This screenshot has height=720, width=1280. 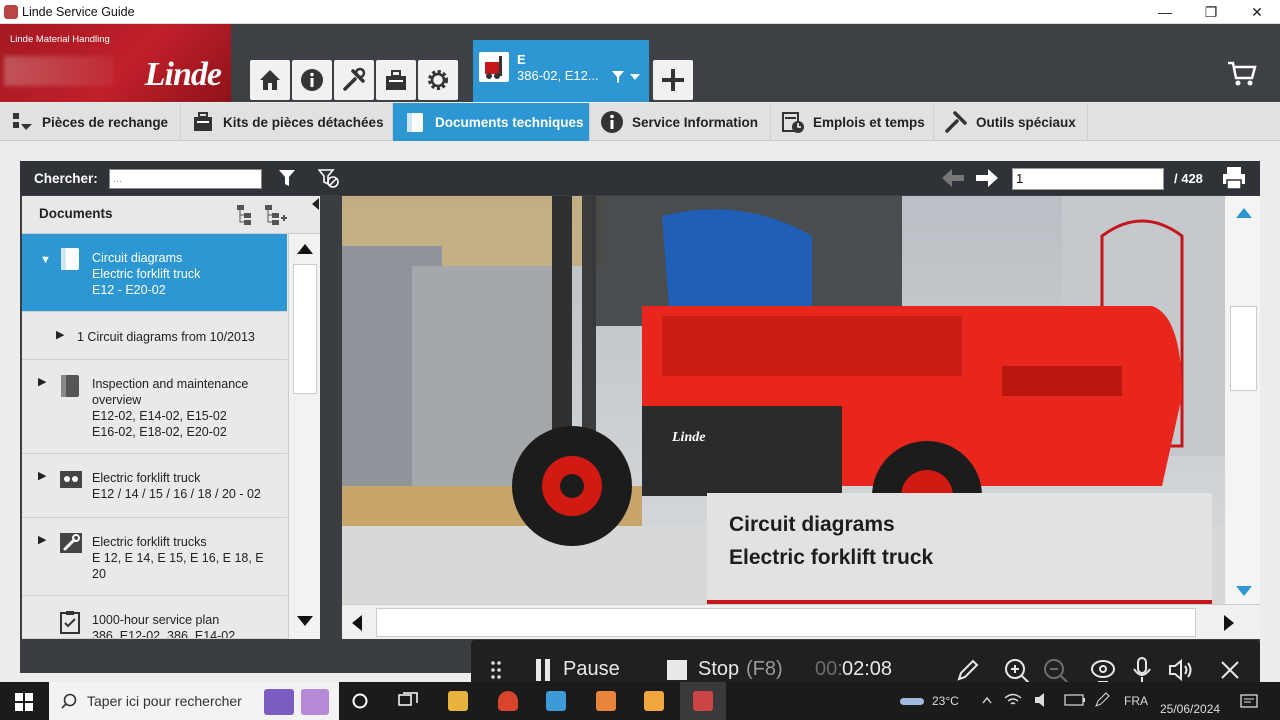 I want to click on toolbox-button, so click(x=396, y=80).